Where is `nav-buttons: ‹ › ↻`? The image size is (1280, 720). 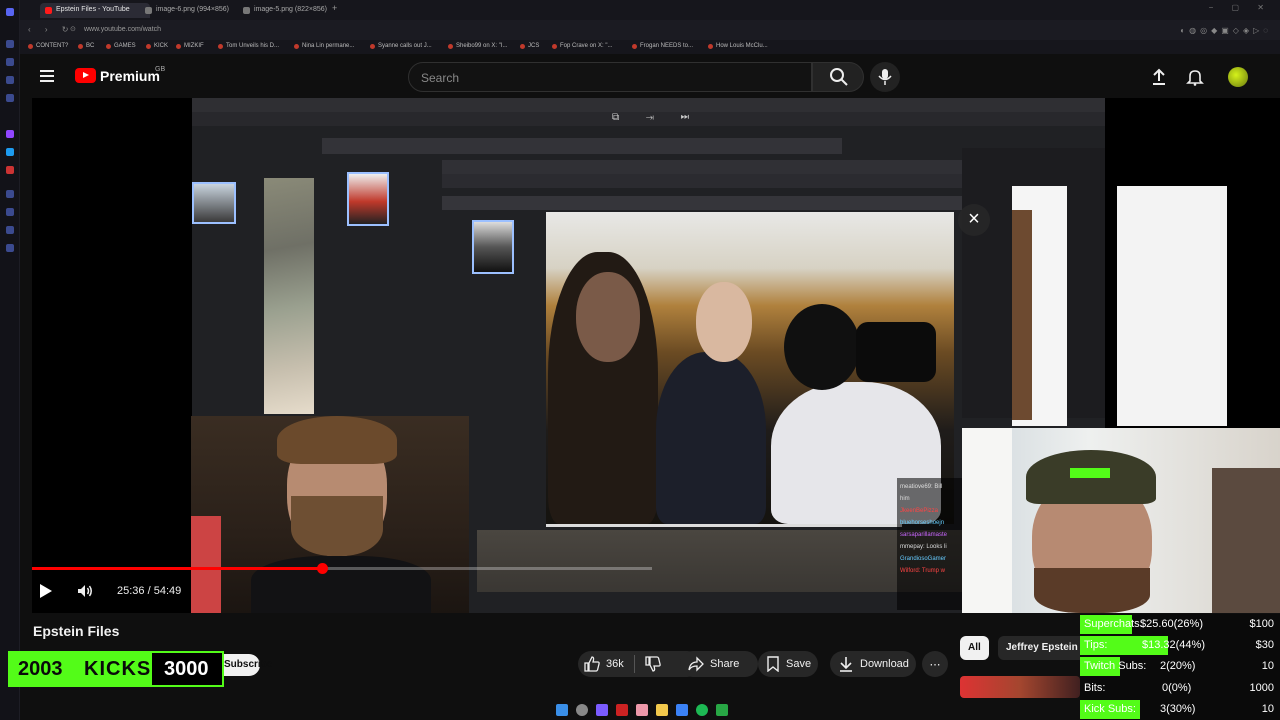 nav-buttons: ‹ › ↻ is located at coordinates (51, 29).